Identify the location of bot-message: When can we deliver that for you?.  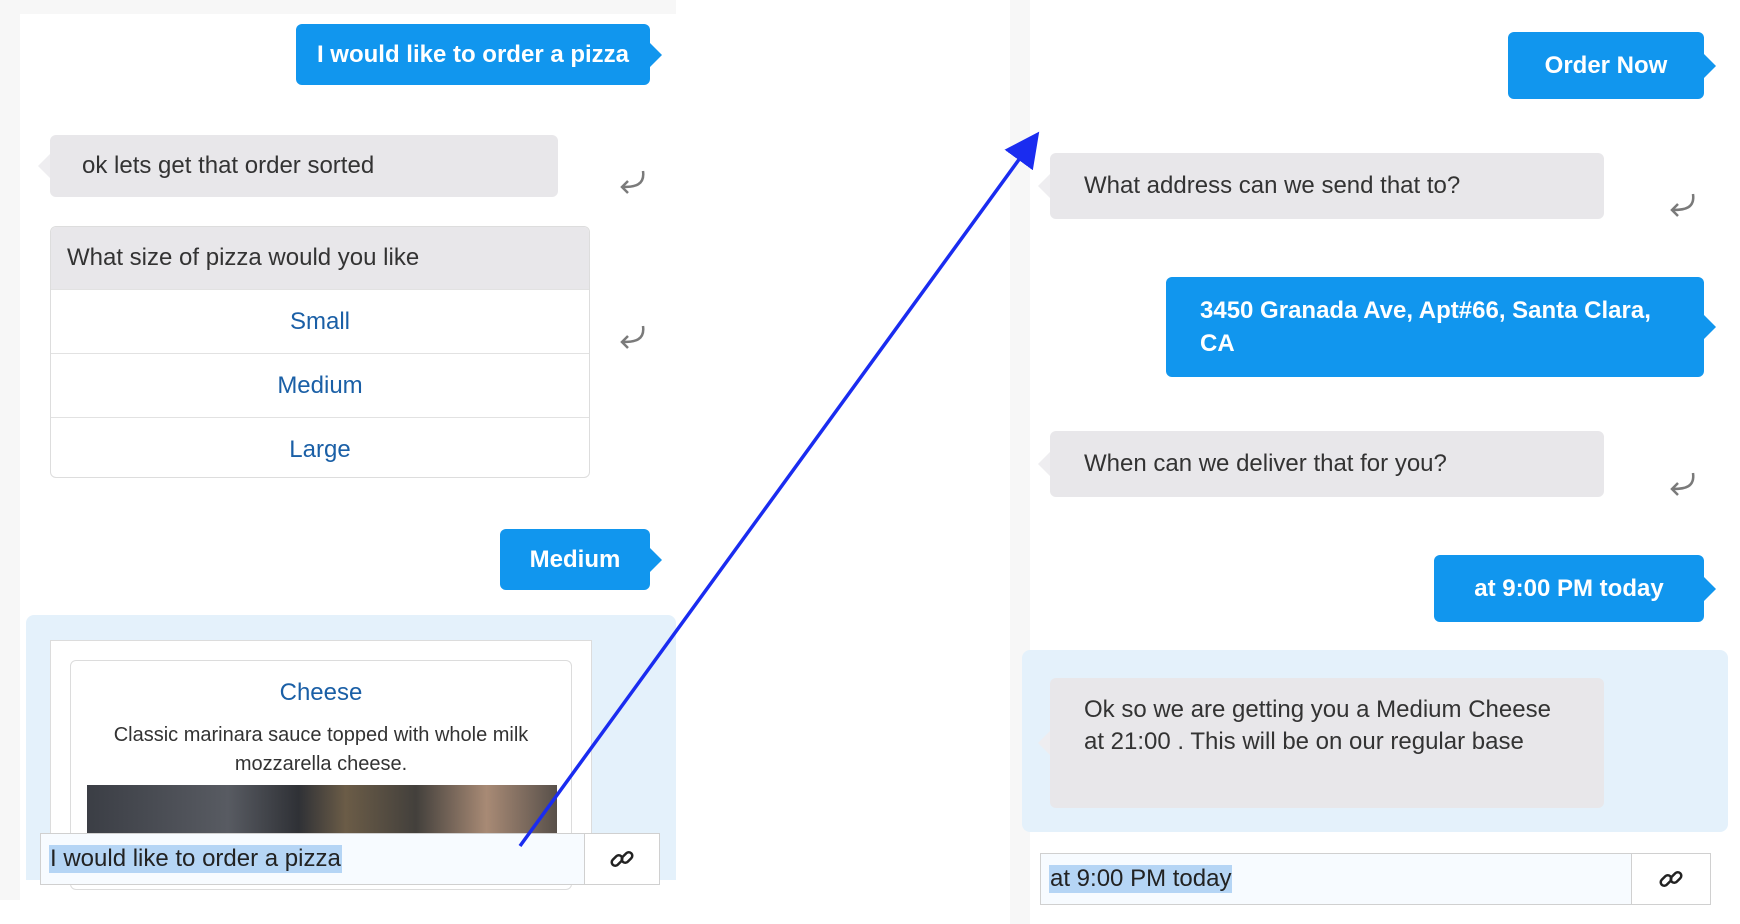
(1321, 464).